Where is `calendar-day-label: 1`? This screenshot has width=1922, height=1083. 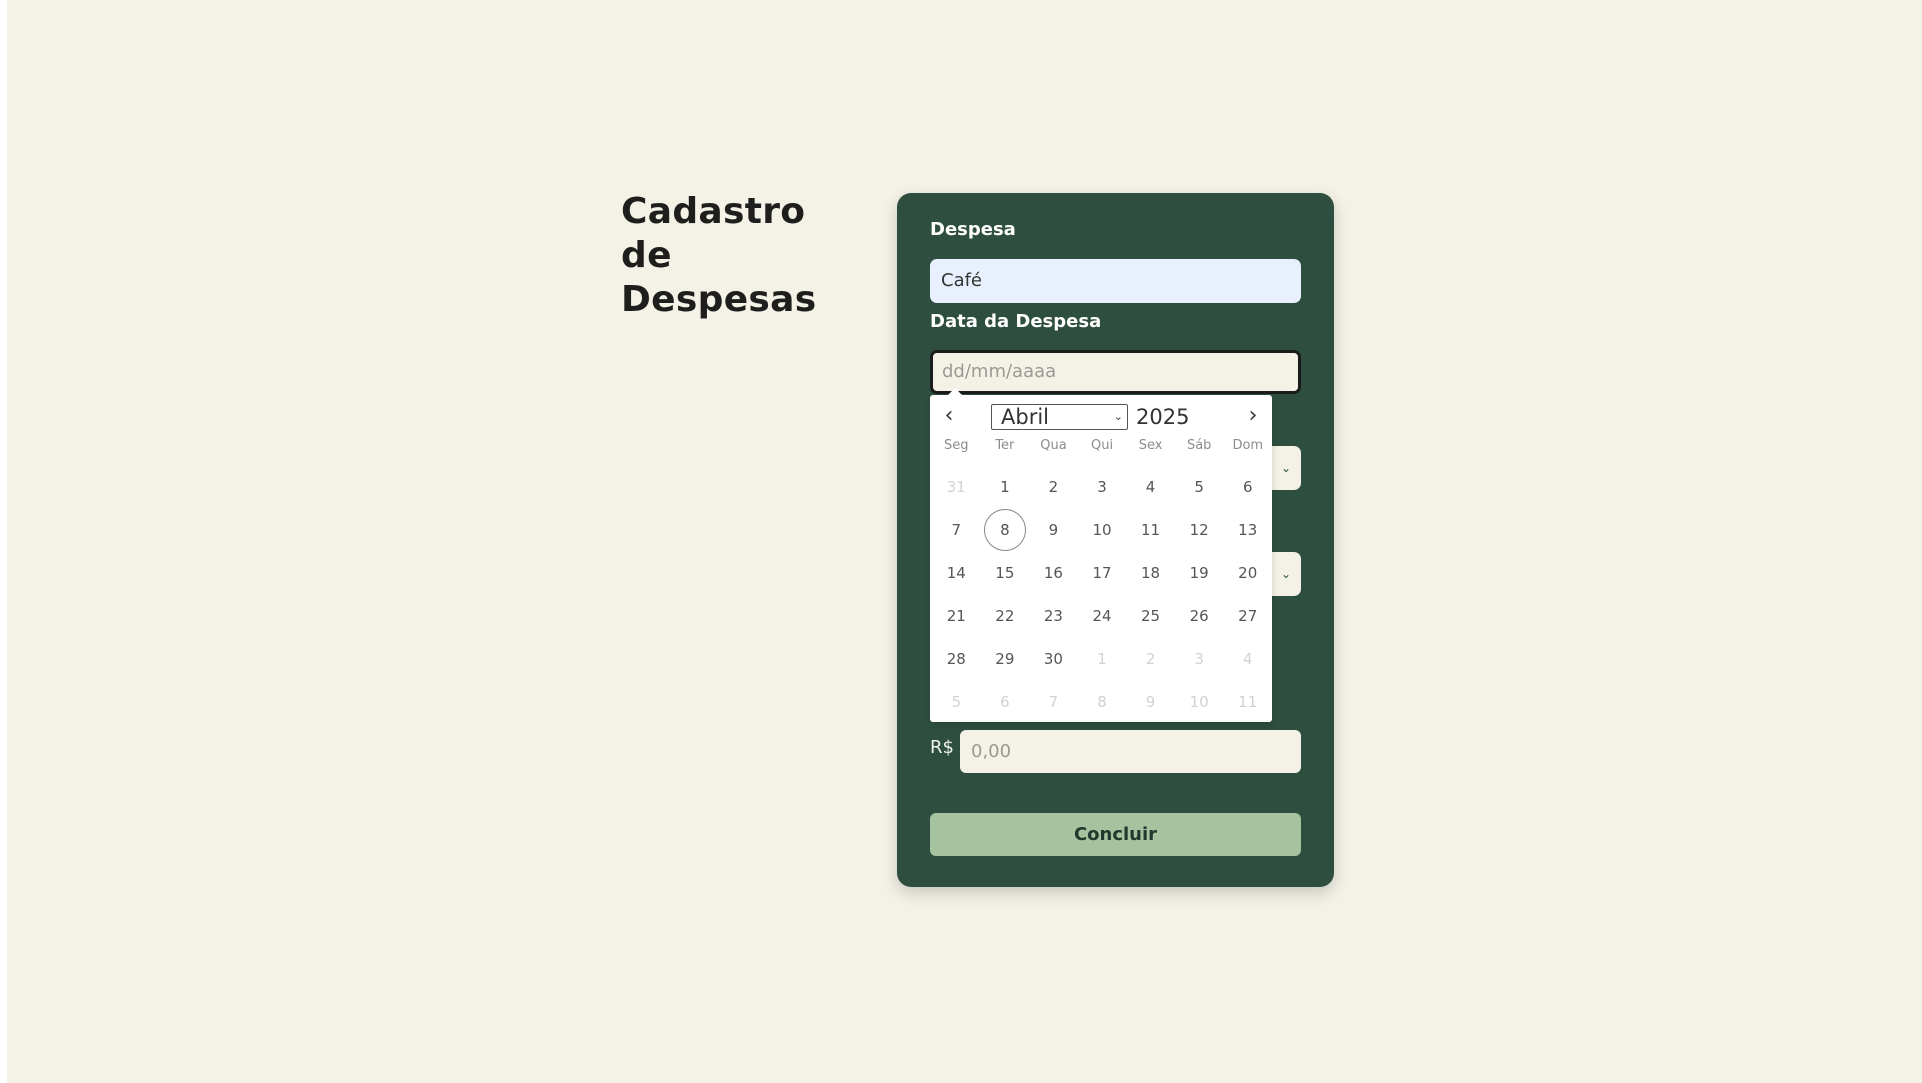
calendar-day-label: 1 is located at coordinates (1102, 658).